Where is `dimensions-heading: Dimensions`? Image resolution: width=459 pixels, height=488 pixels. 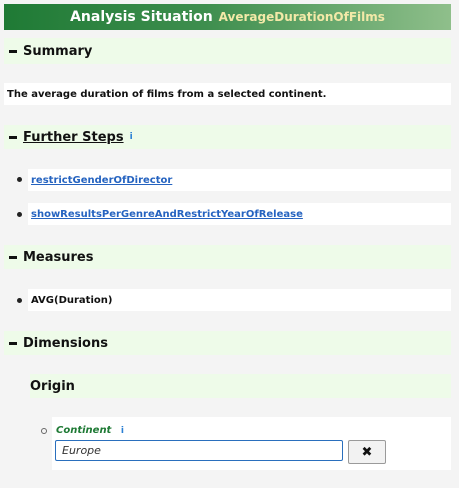 dimensions-heading: Dimensions is located at coordinates (65, 343).